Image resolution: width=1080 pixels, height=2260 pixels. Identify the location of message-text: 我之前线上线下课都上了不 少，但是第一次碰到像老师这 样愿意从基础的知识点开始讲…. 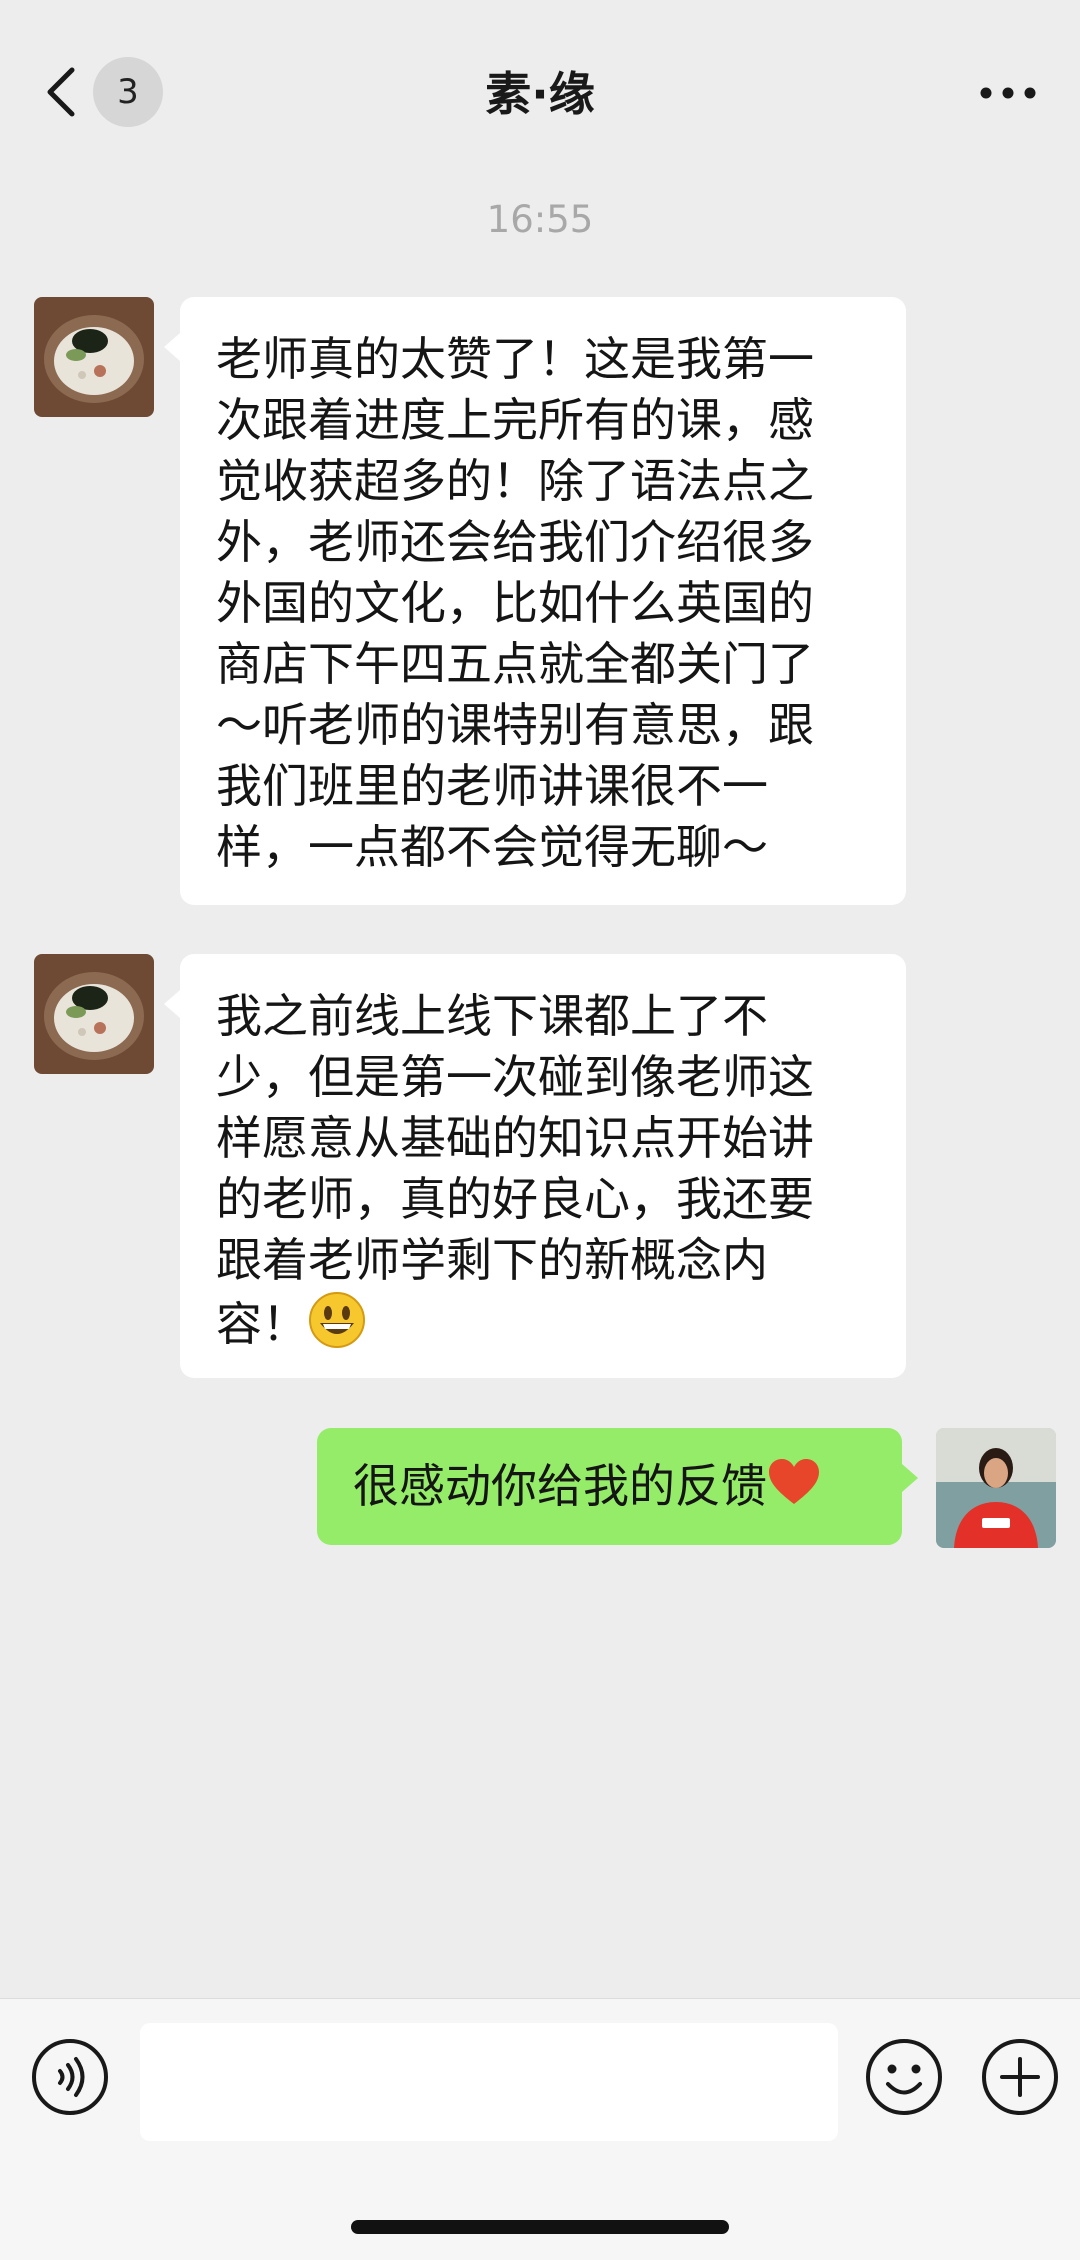
(551, 1175).